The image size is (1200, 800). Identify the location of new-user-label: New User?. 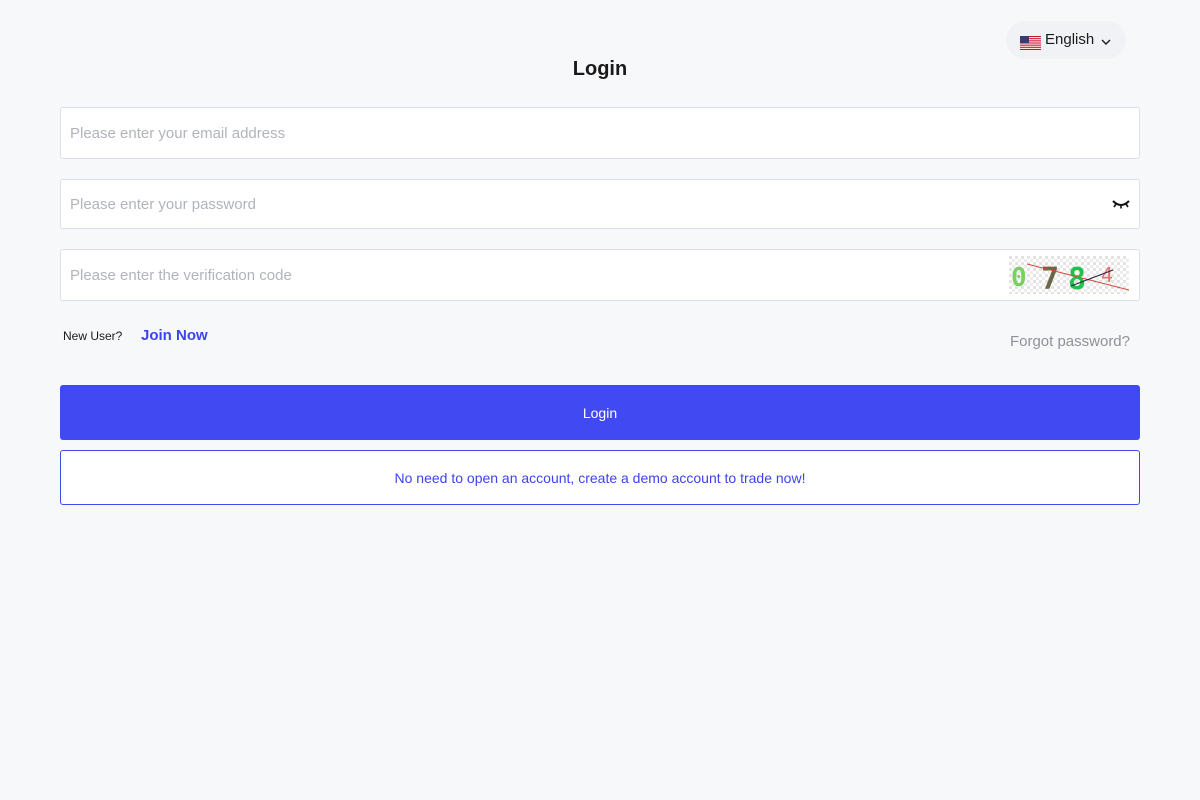
(93, 336).